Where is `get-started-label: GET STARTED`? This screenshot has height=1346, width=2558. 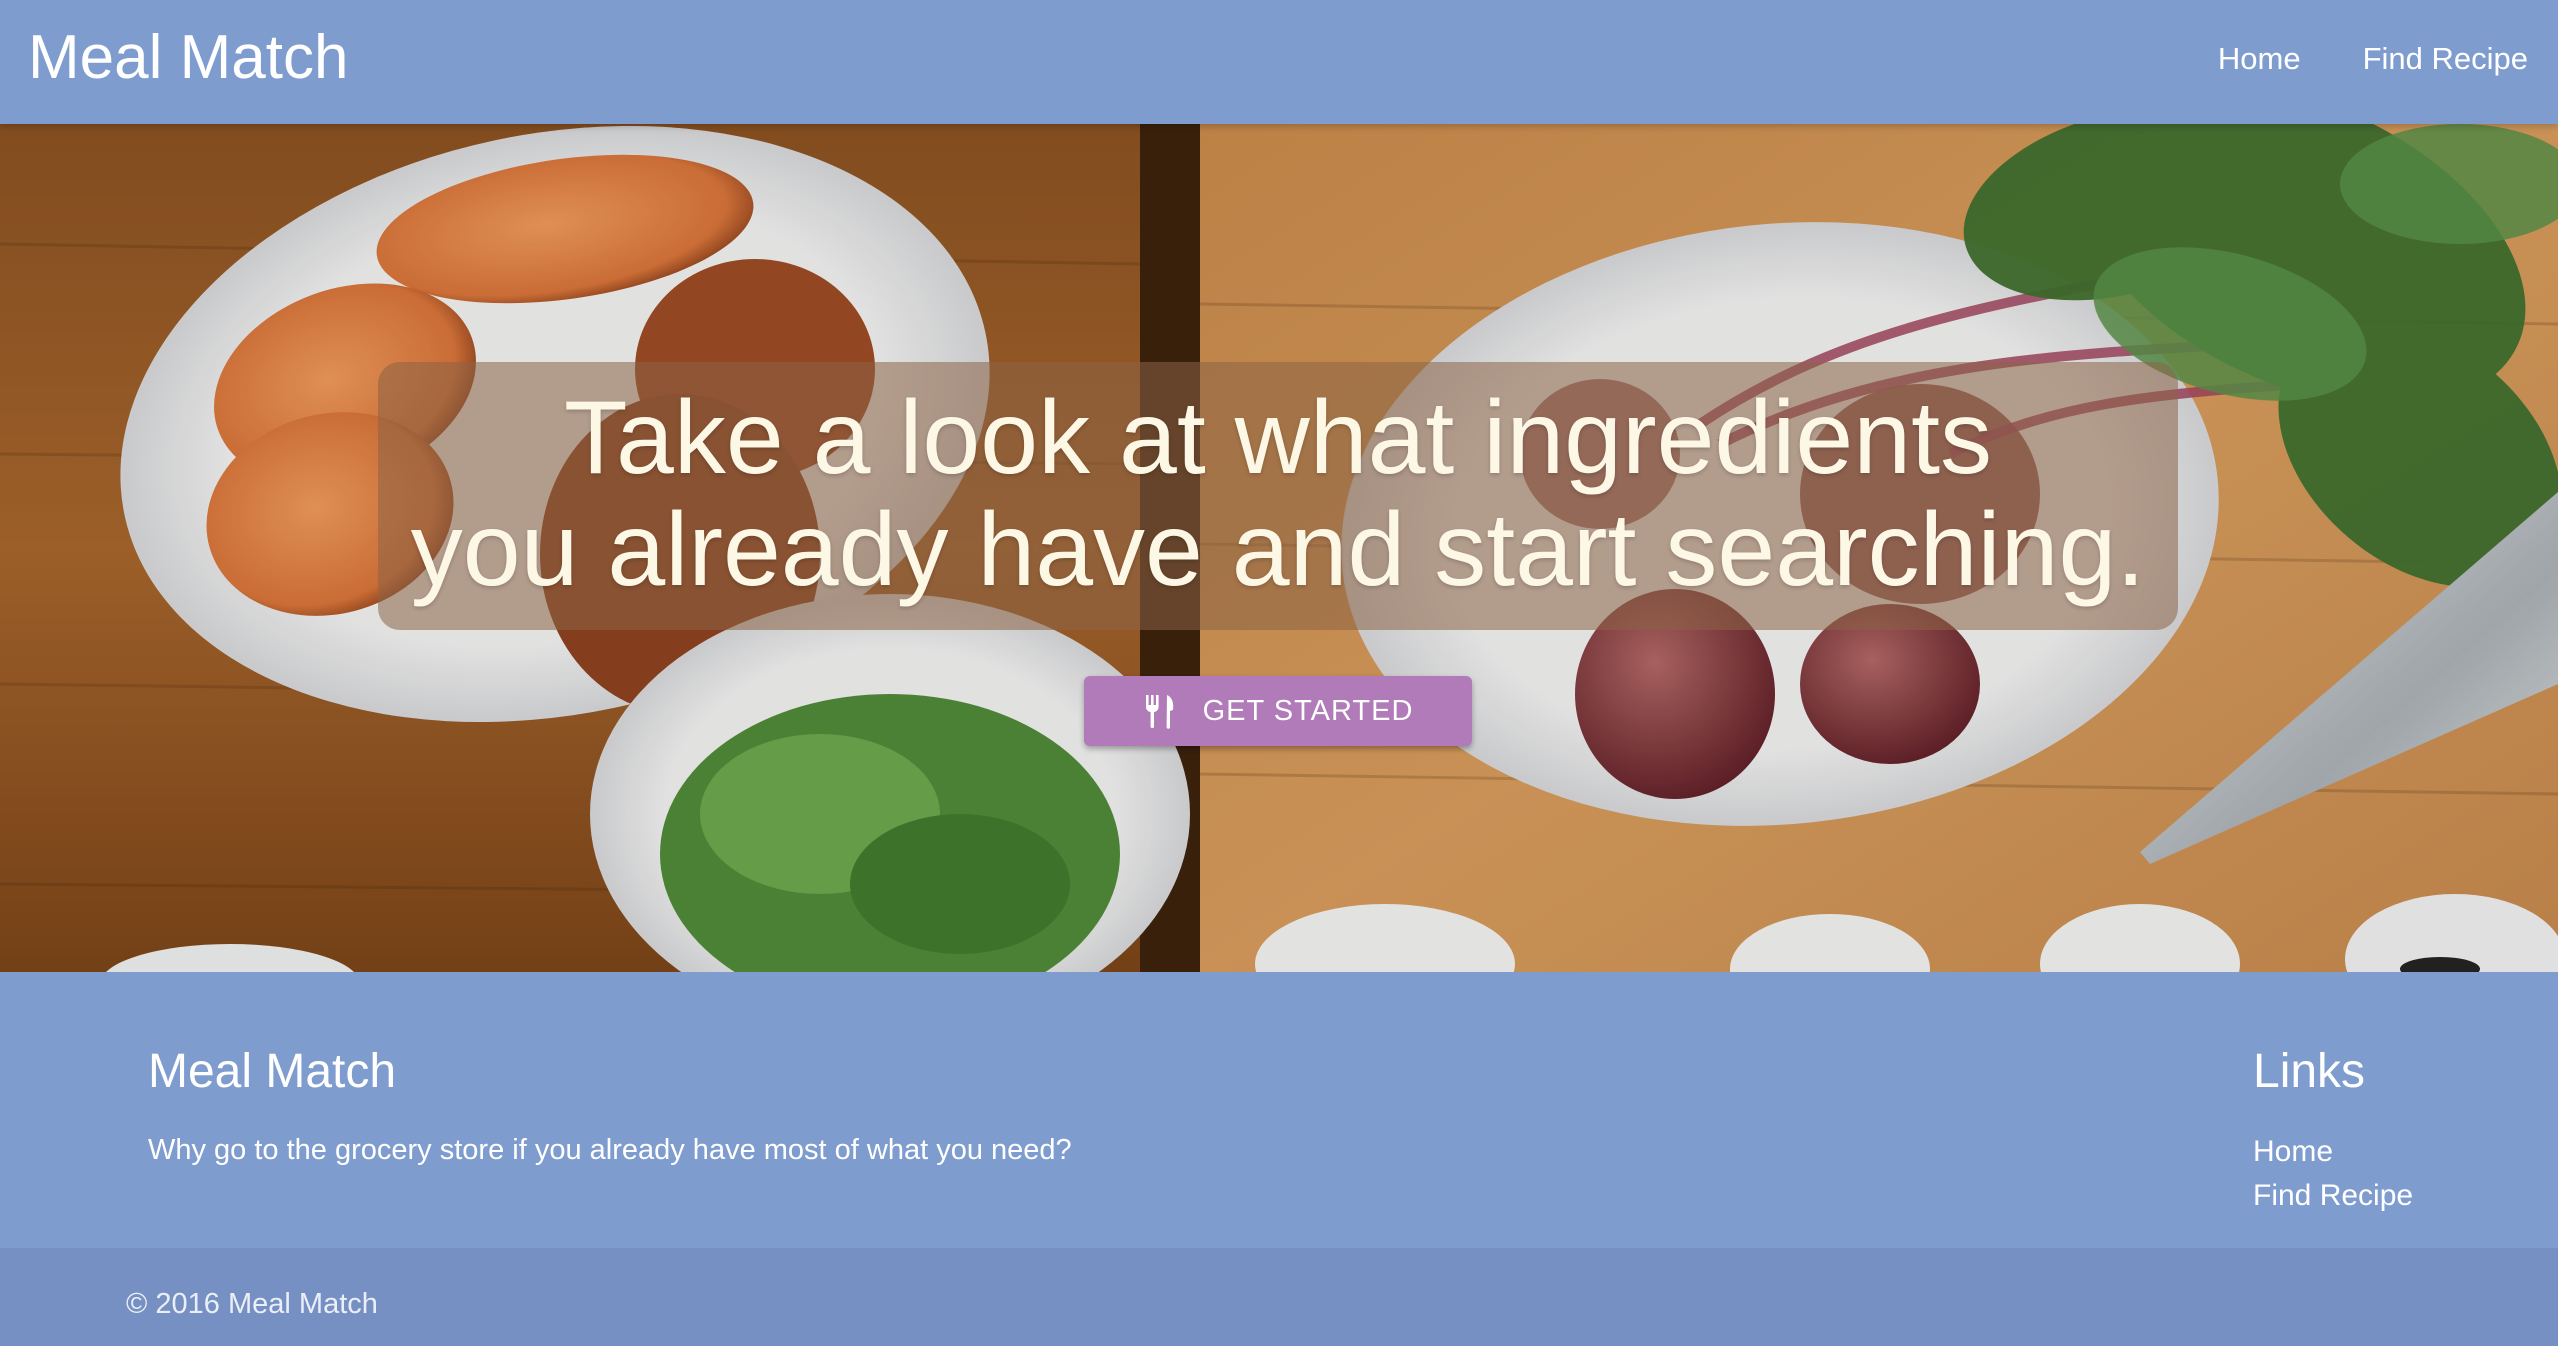 get-started-label: GET STARTED is located at coordinates (1308, 710).